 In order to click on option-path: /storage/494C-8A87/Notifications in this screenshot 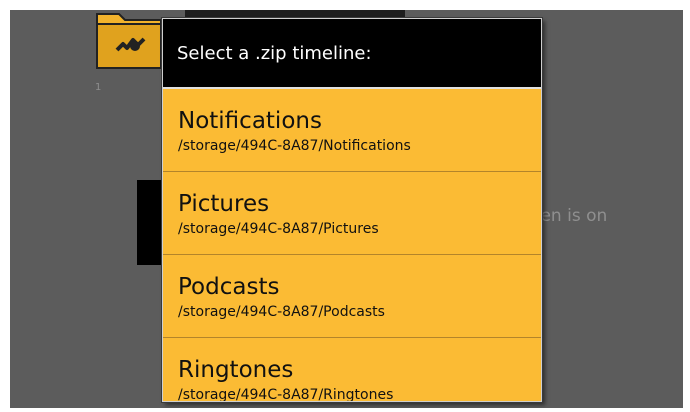, I will do `click(294, 146)`.